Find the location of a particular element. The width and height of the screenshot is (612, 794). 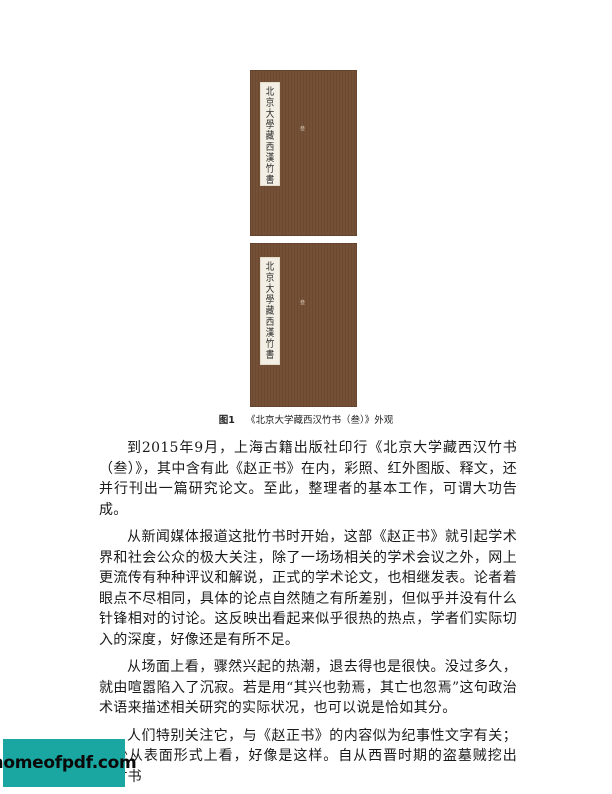

book-case-bottom-image: 北 京 大 學 藏 西 漢 竹 書 叁 is located at coordinates (303, 325).